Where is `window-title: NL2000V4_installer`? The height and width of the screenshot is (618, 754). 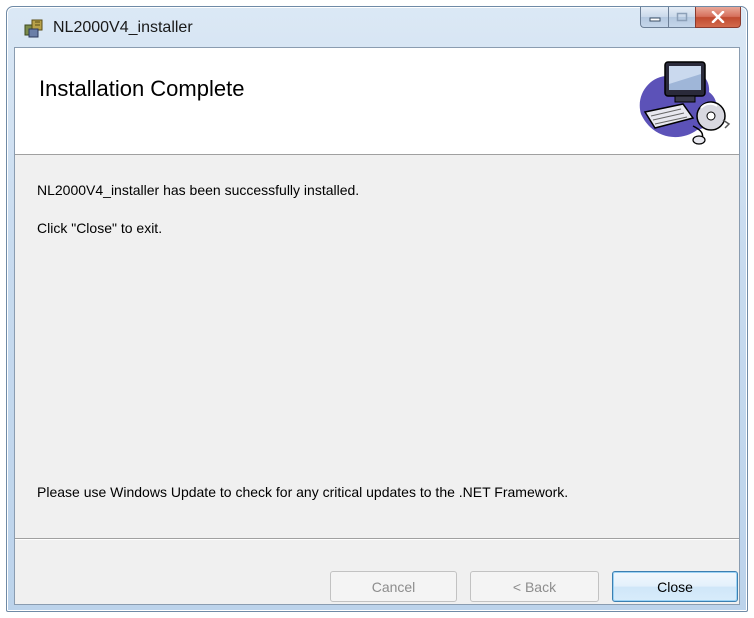
window-title: NL2000V4_installer is located at coordinates (123, 27).